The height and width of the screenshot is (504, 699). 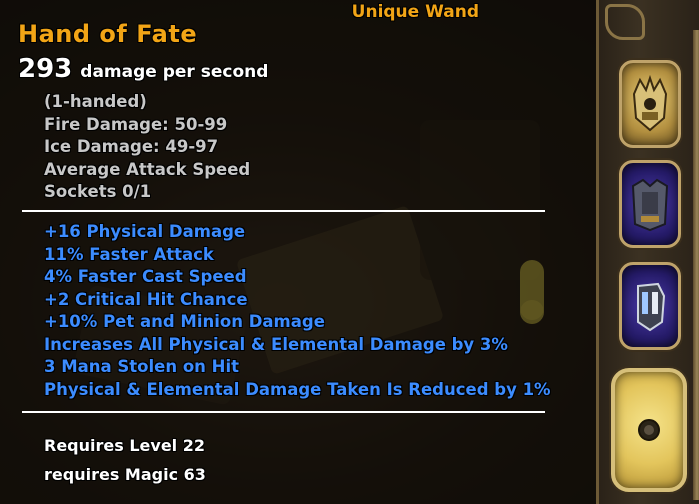 I want to click on dps-row: 293 damage per second, so click(x=143, y=69).